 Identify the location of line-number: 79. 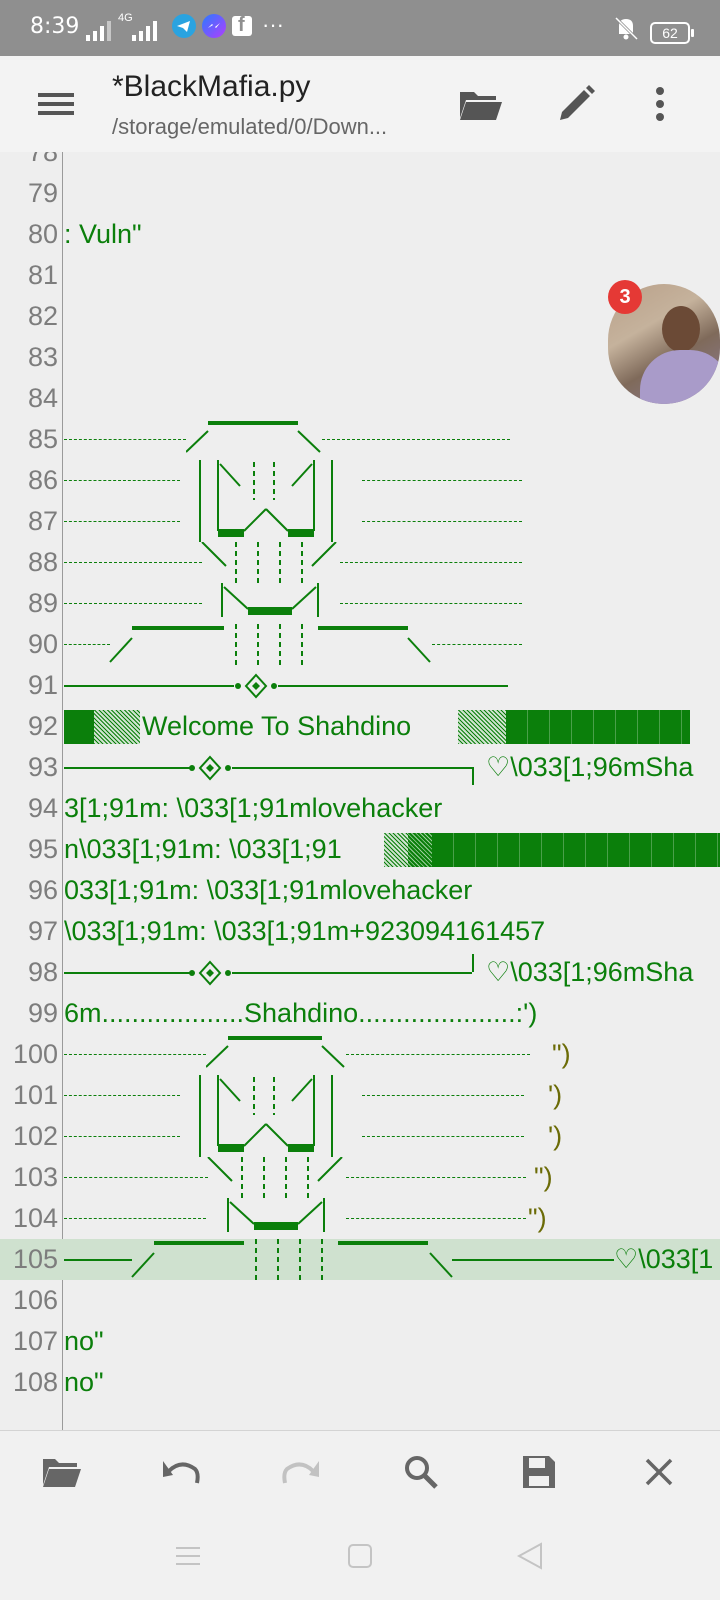
(42, 193).